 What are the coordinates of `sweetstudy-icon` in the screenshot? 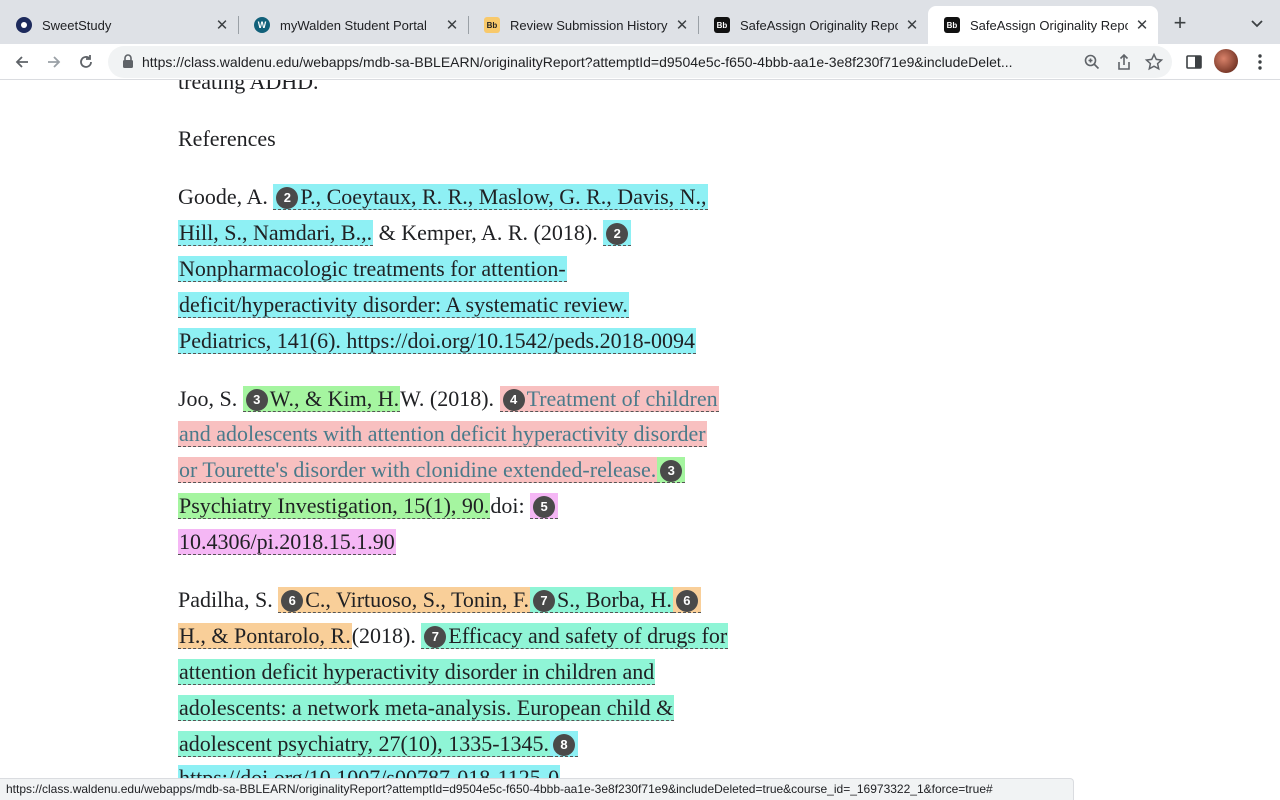 It's located at (24, 25).